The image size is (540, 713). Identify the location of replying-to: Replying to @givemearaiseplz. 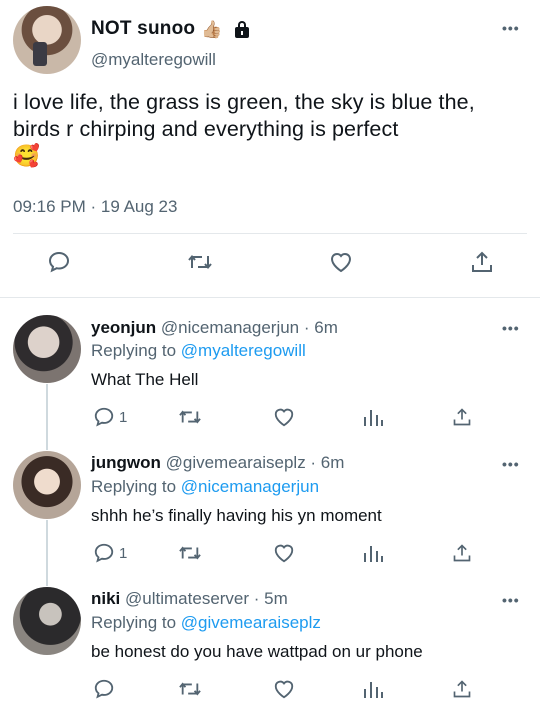
(206, 623).